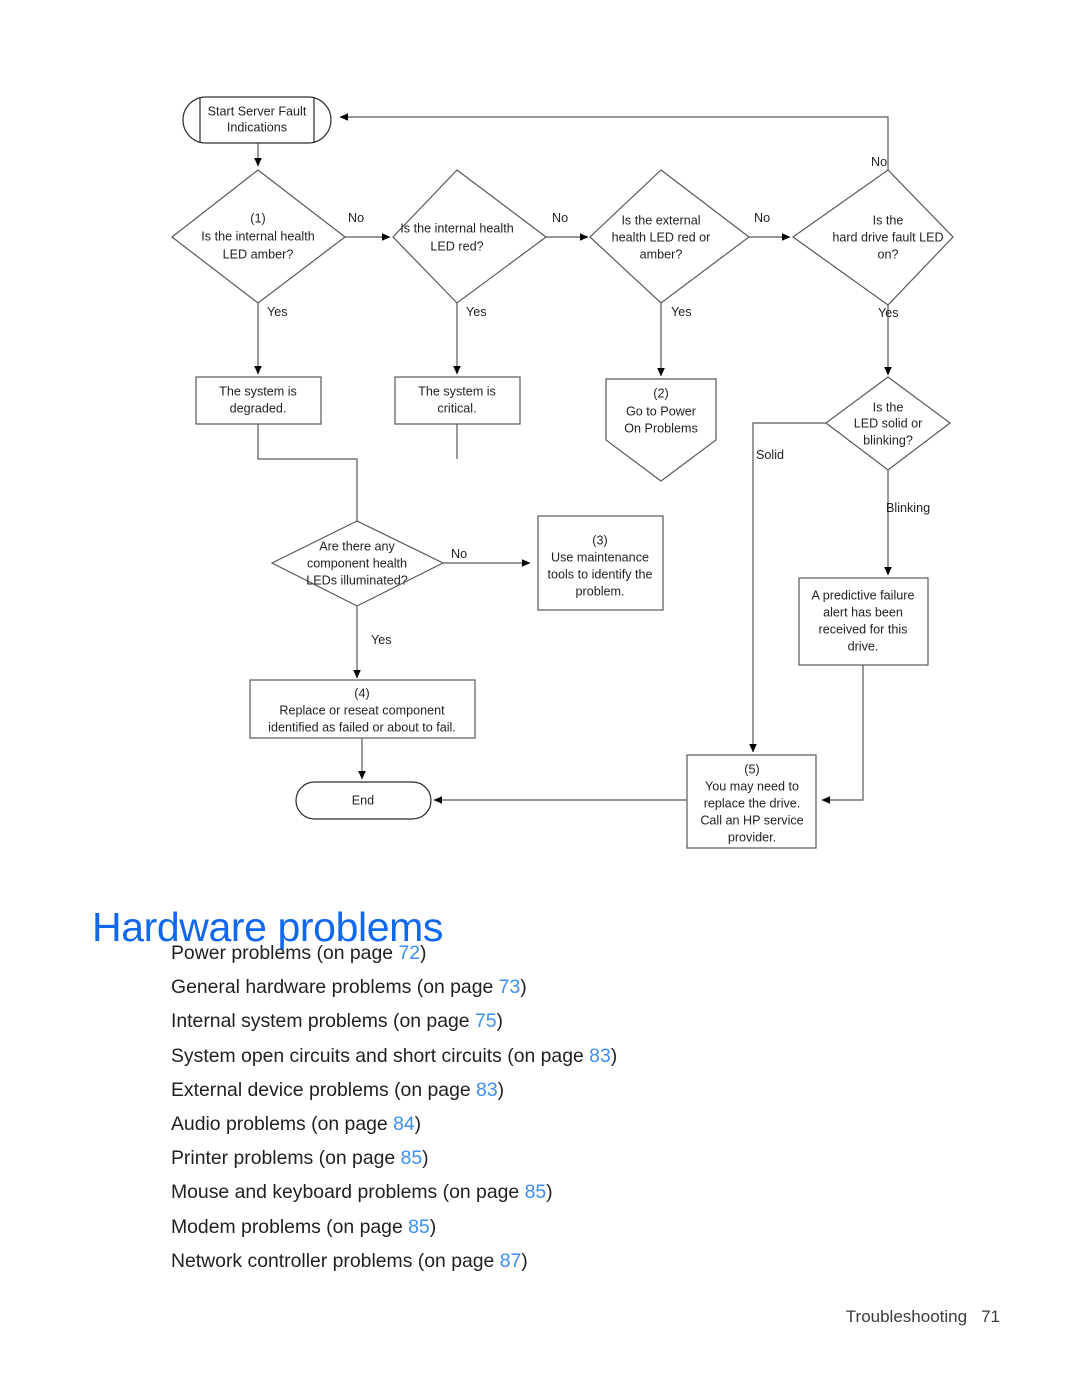 Image resolution: width=1080 pixels, height=1397 pixels. Describe the element at coordinates (888, 440) in the screenshot. I see `flow-node-d5-line3: blinking?` at that location.